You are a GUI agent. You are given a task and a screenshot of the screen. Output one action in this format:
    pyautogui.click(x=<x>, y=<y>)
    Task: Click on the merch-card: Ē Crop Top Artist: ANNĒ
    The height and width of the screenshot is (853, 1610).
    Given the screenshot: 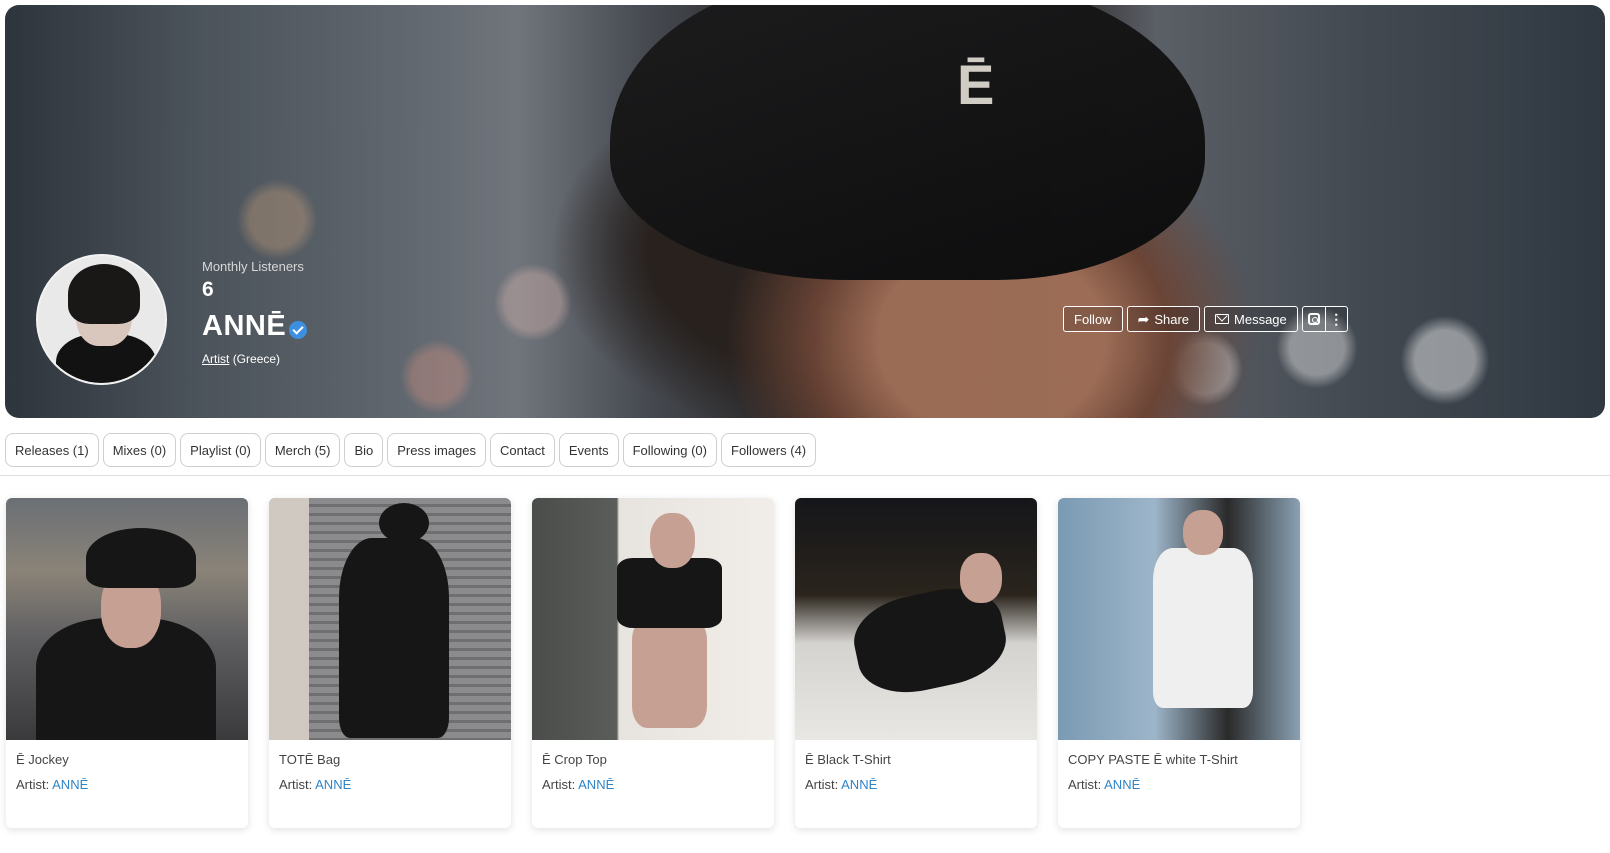 What is the action you would take?
    pyautogui.click(x=653, y=663)
    